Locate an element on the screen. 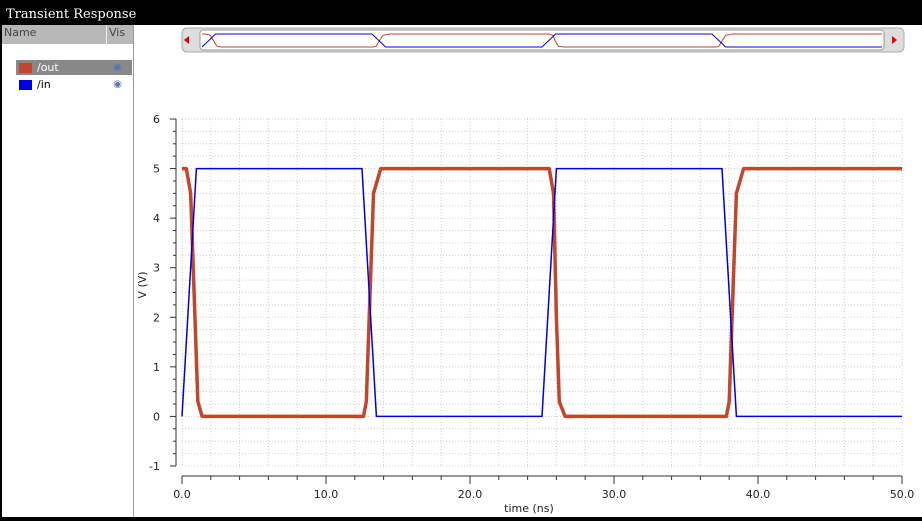 This screenshot has width=922, height=521. legend-item-out: /out ◉ is located at coordinates (74, 67).